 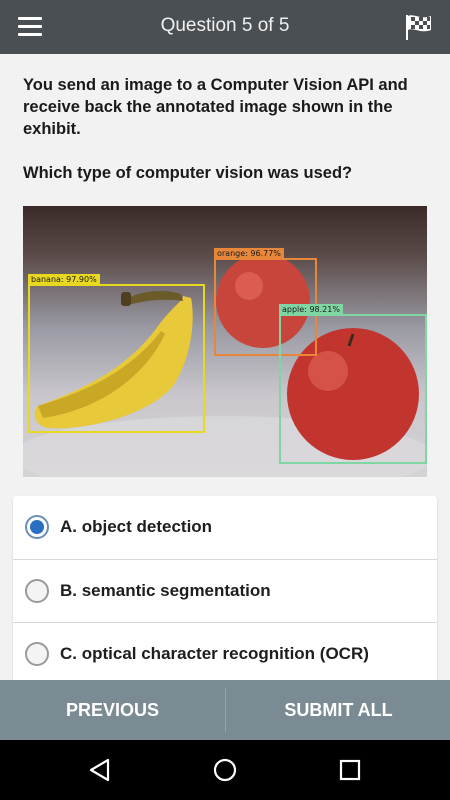 I want to click on radio-button-b, so click(x=37, y=591).